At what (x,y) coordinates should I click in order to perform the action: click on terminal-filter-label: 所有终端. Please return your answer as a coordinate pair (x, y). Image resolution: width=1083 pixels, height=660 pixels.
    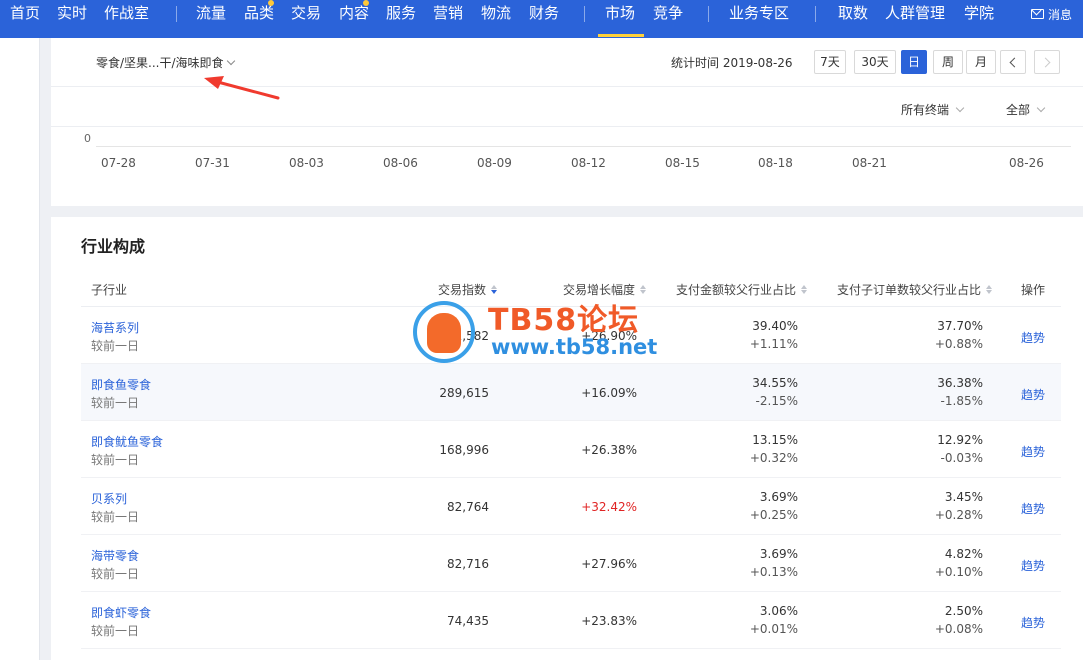
    Looking at the image, I should click on (925, 110).